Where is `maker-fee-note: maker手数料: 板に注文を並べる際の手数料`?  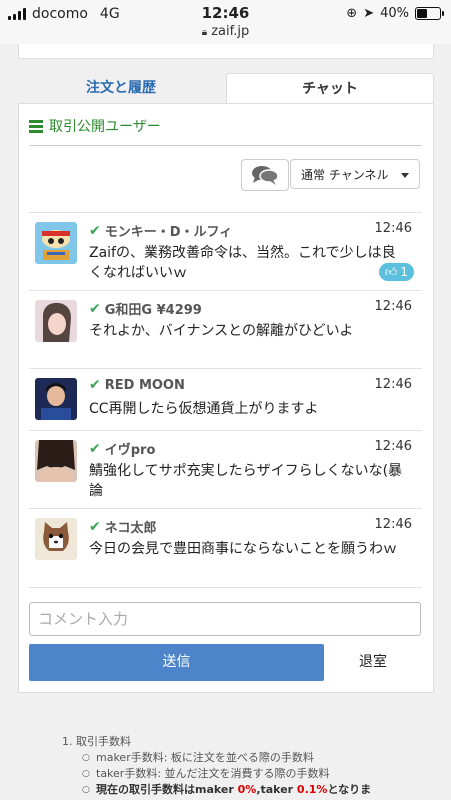 maker-fee-note: maker手数料: 板に注文を並べる際の手数料 is located at coordinates (216, 758).